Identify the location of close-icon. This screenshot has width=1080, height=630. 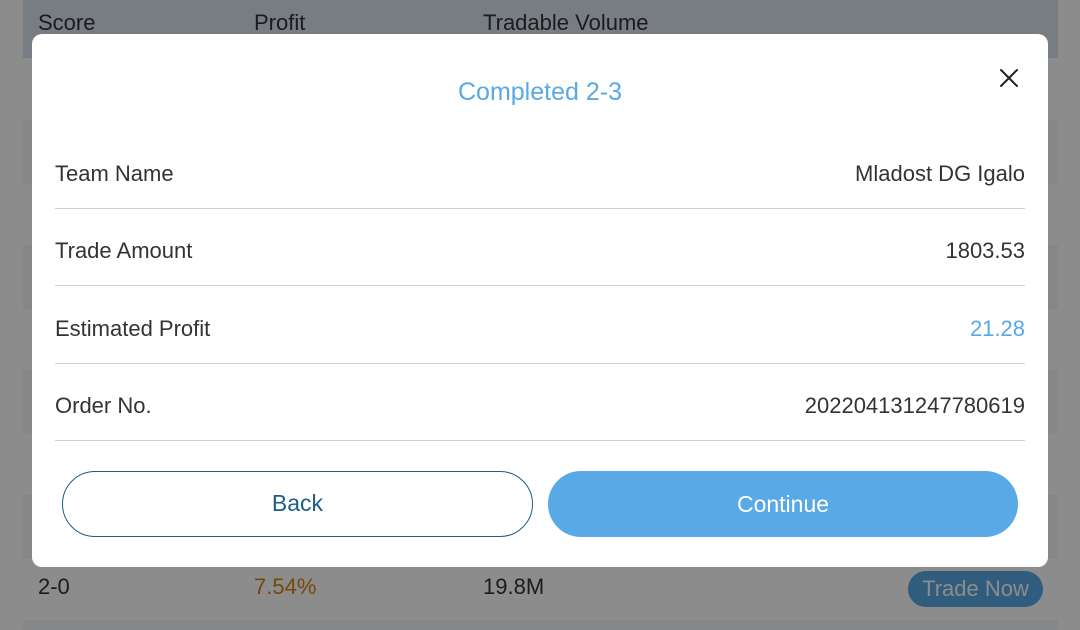
(1009, 78).